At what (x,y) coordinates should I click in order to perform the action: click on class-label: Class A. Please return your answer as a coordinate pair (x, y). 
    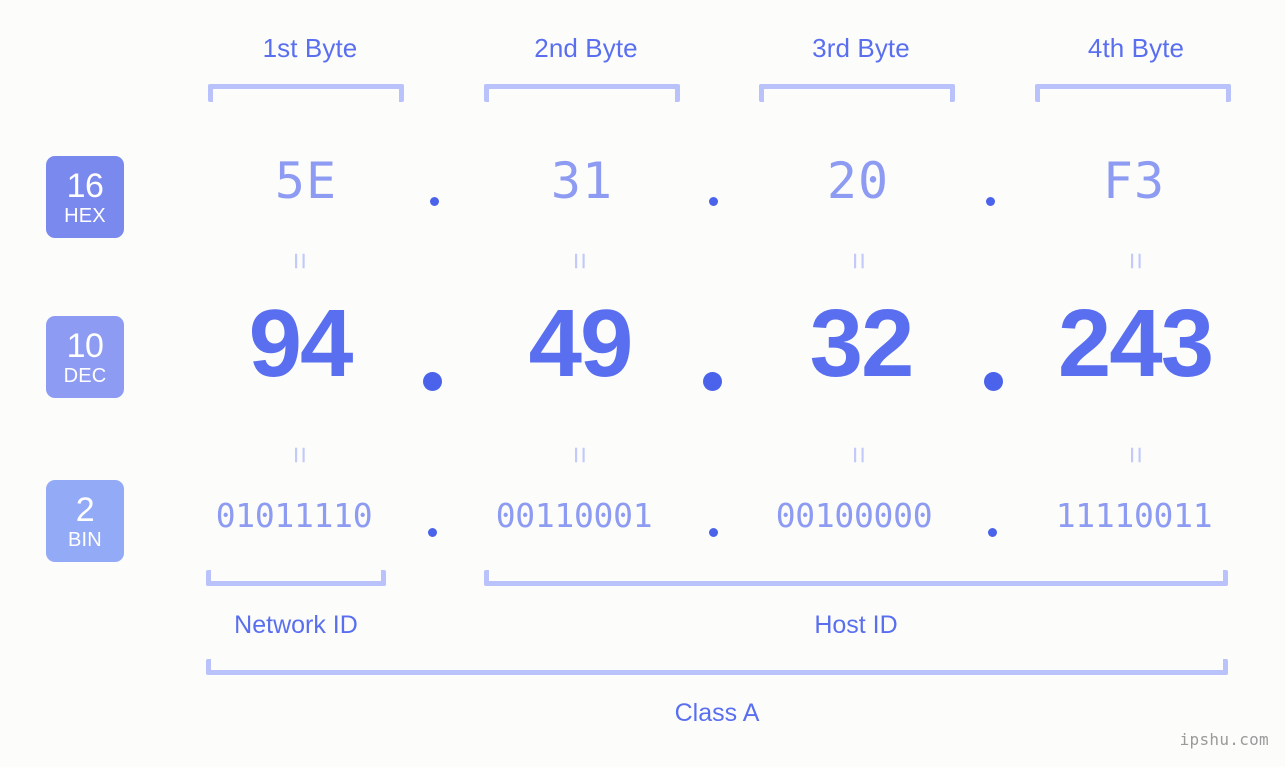
    Looking at the image, I should click on (717, 713).